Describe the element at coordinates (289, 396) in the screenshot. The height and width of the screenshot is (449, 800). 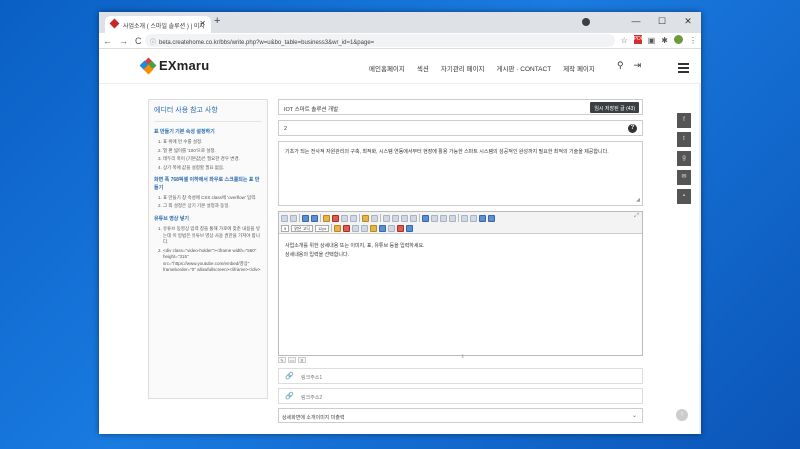
I see `link-chain-icon: 🔗` at that location.